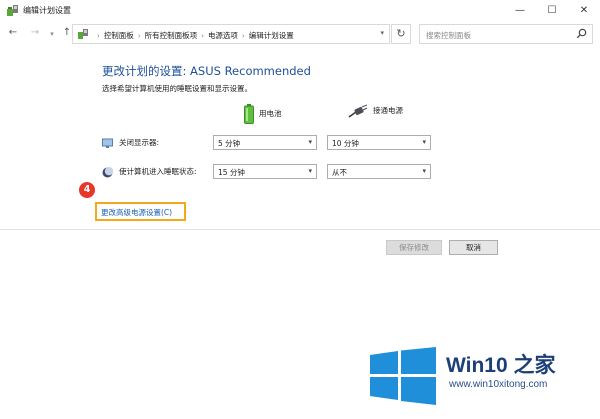  What do you see at coordinates (473, 247) in the screenshot?
I see `cancel-button: 取消` at bounding box center [473, 247].